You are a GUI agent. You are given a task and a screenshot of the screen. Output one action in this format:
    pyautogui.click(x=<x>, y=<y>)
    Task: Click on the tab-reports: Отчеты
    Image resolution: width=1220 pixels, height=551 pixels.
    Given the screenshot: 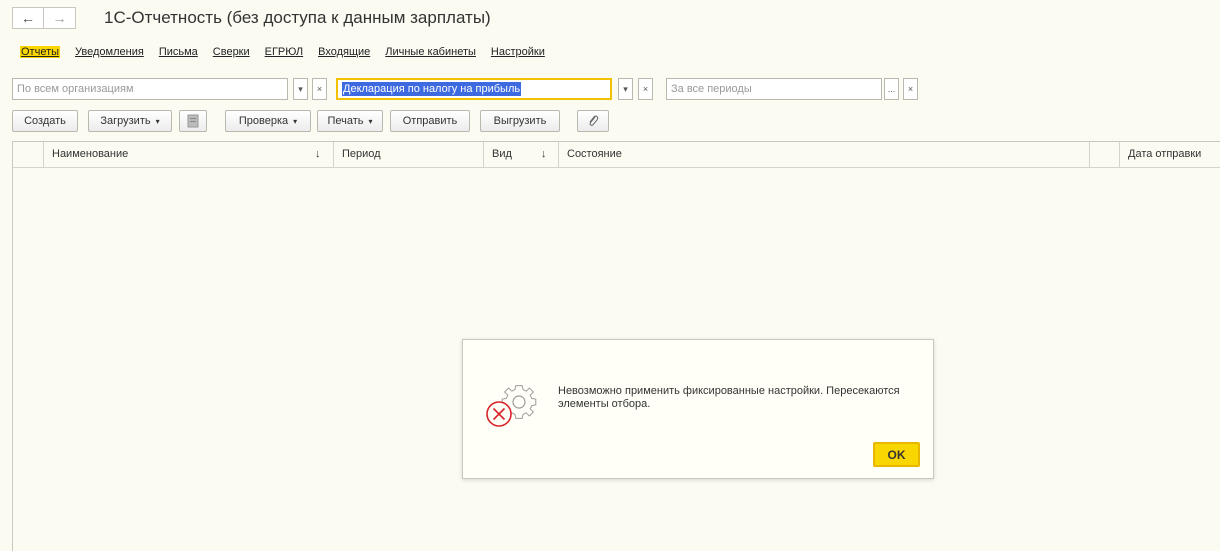 What is the action you would take?
    pyautogui.click(x=40, y=52)
    